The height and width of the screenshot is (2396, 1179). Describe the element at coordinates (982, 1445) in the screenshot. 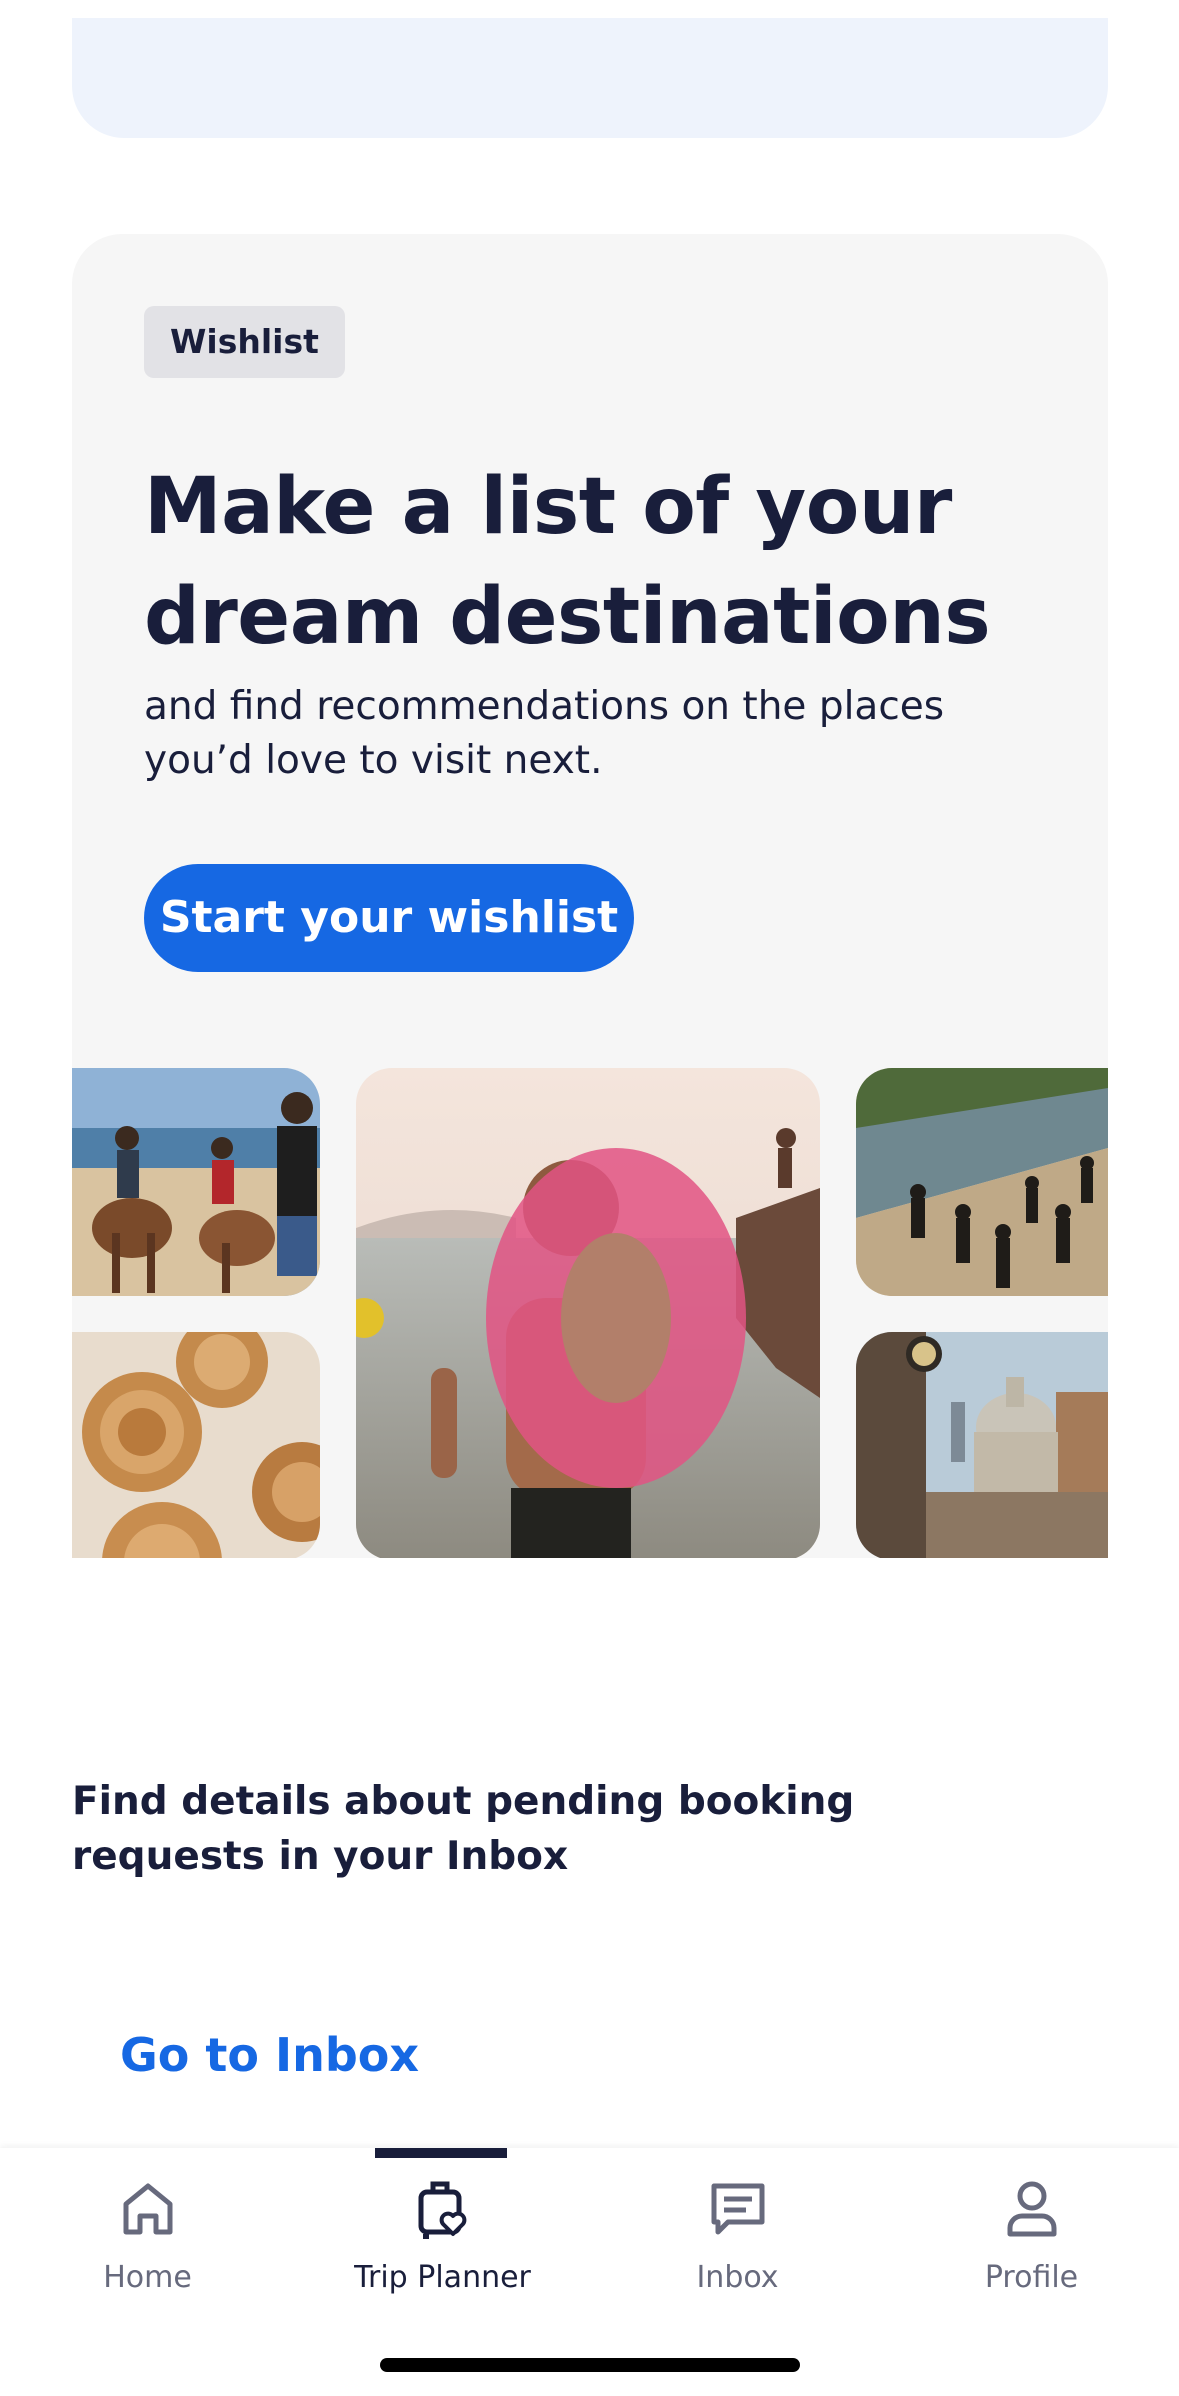

I see `london-street-photo` at that location.